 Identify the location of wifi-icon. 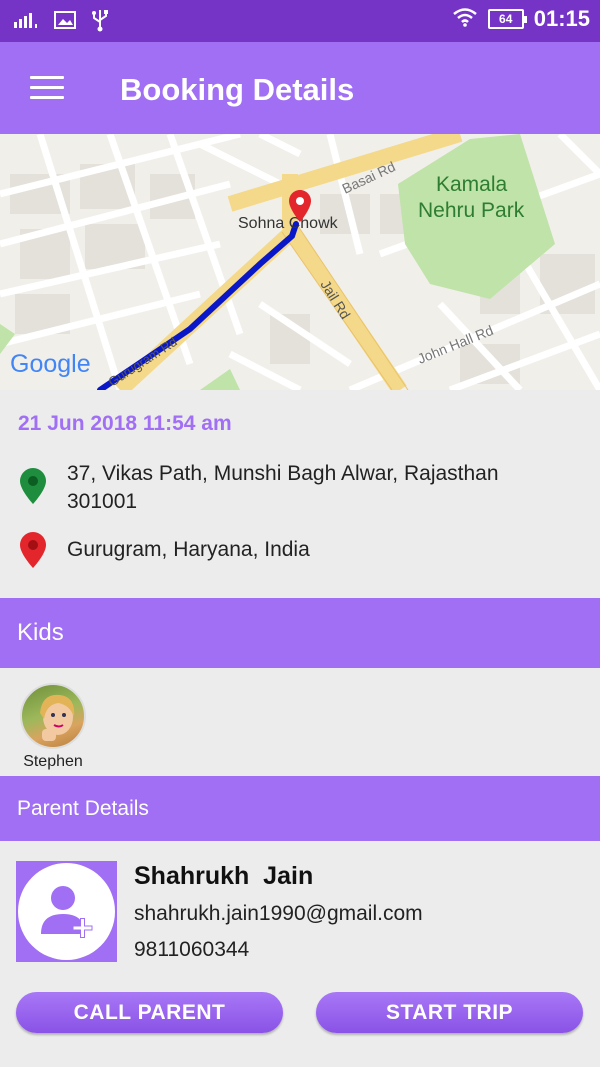
(465, 19).